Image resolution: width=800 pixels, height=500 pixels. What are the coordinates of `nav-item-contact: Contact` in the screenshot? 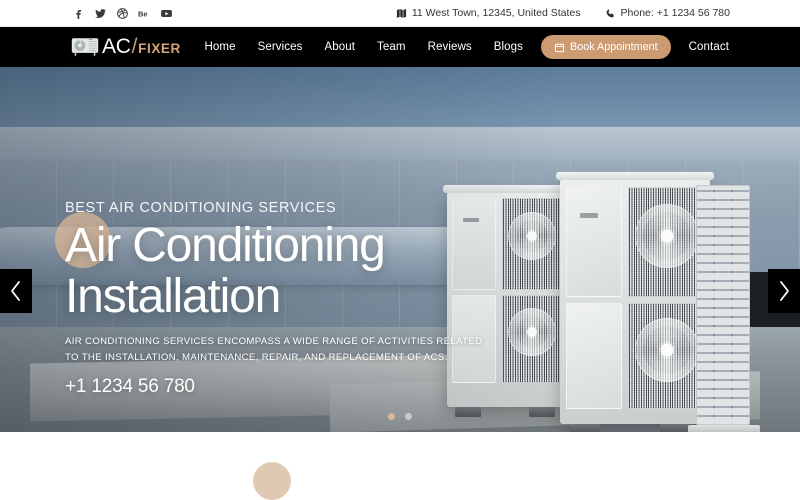 It's located at (709, 47).